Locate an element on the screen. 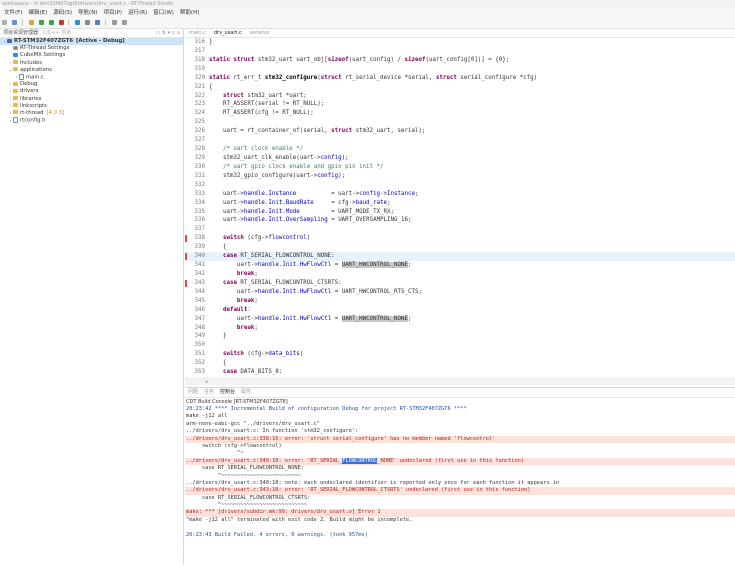  tree-item: › rtconfig.h is located at coordinates (91, 120).